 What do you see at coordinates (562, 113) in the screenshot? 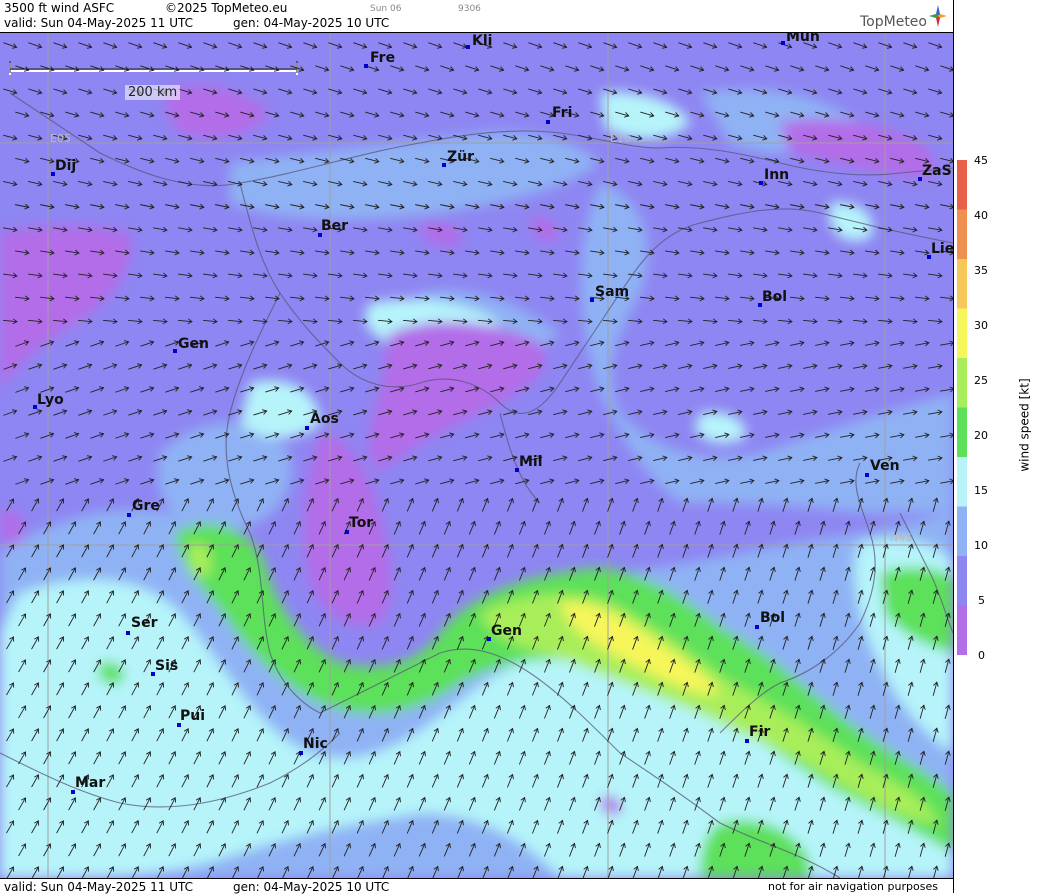
I see `city-label: Fri` at bounding box center [562, 113].